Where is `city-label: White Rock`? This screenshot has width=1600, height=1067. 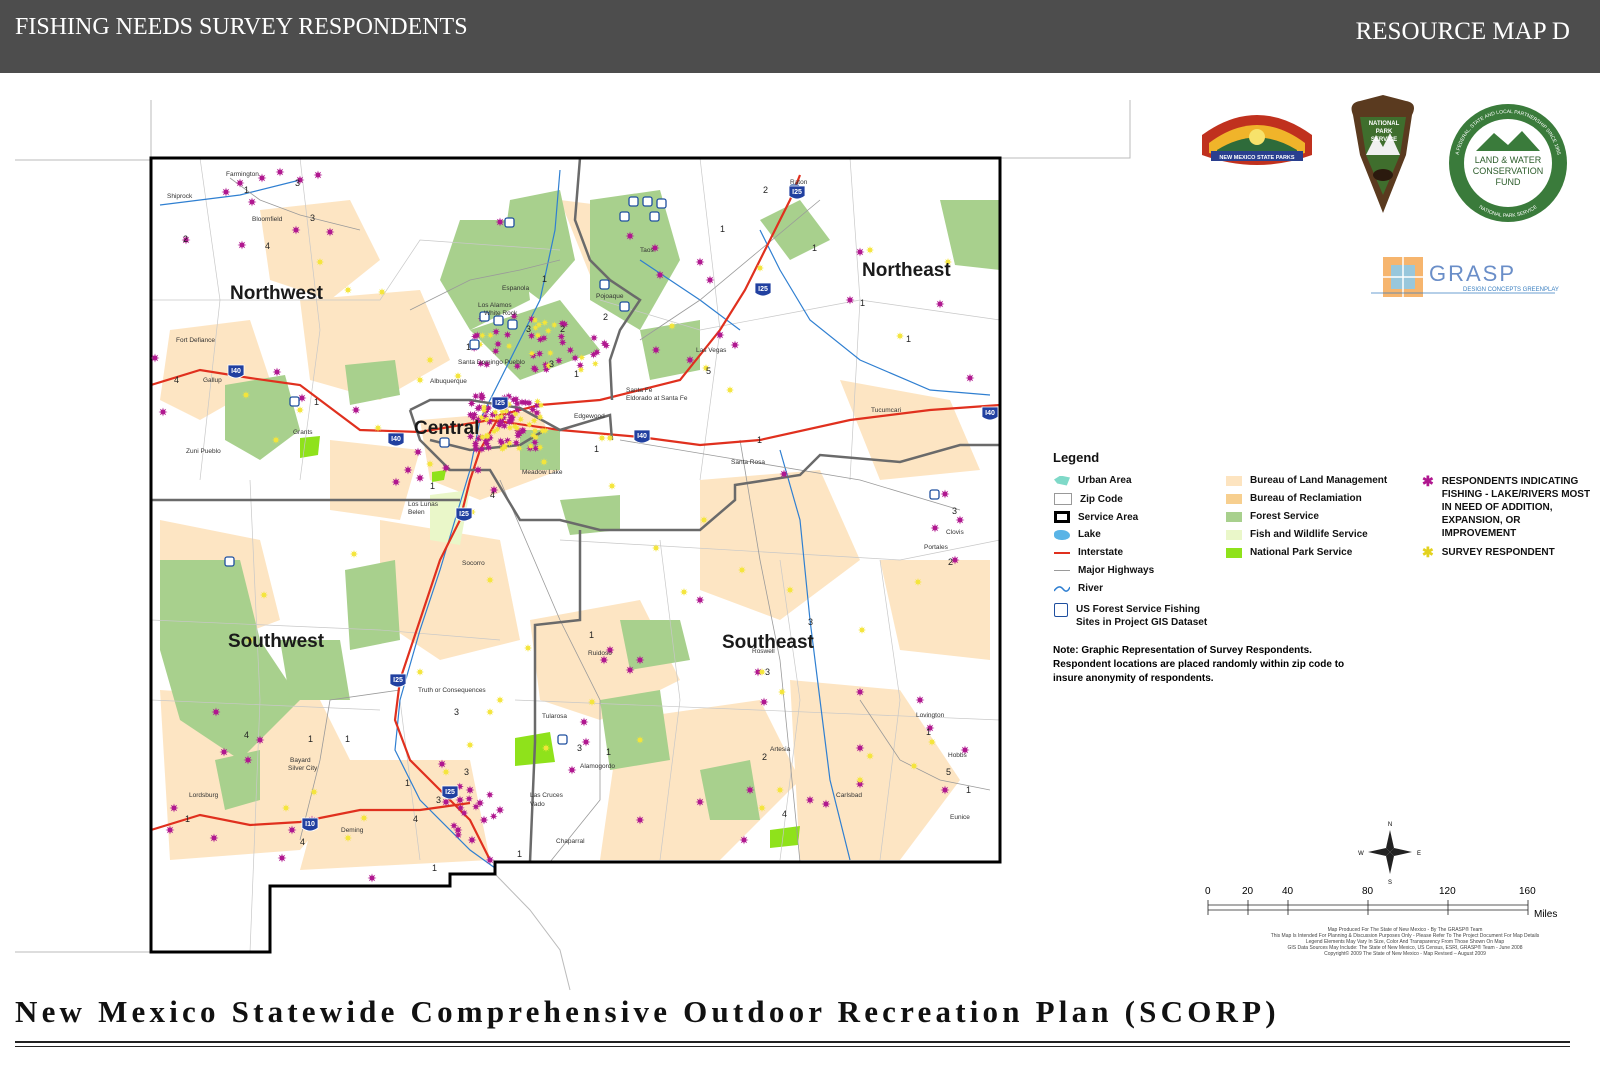 city-label: White Rock is located at coordinates (501, 313).